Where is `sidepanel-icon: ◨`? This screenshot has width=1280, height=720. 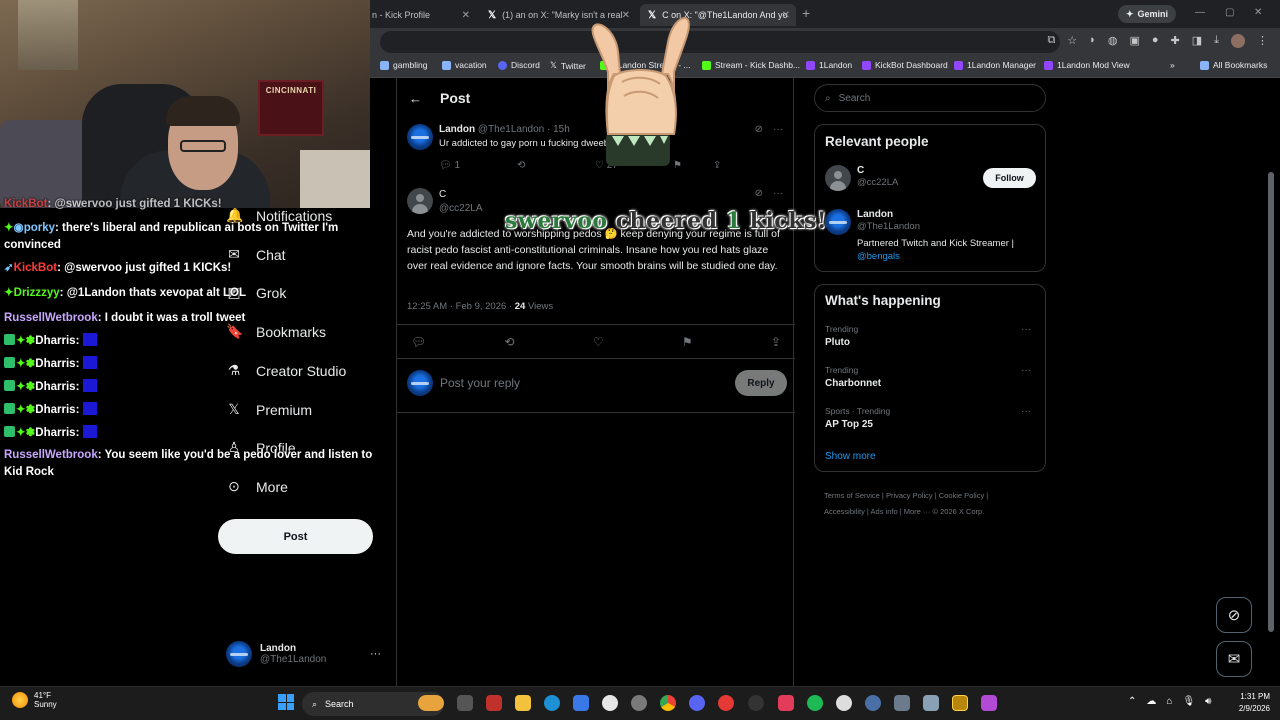 sidepanel-icon: ◨ is located at coordinates (1197, 41).